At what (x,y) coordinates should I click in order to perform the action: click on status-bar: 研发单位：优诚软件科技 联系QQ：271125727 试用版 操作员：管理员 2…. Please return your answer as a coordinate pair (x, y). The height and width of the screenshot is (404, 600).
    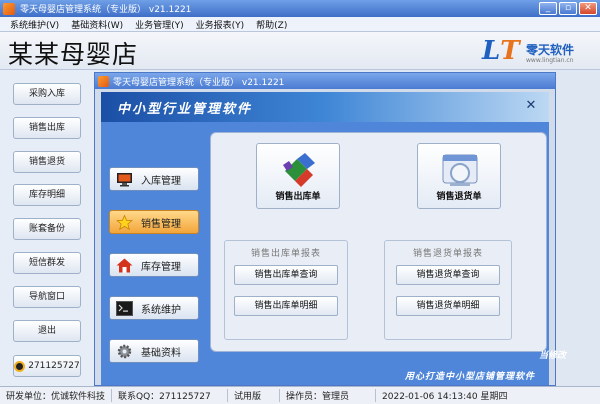
    Looking at the image, I should click on (300, 395).